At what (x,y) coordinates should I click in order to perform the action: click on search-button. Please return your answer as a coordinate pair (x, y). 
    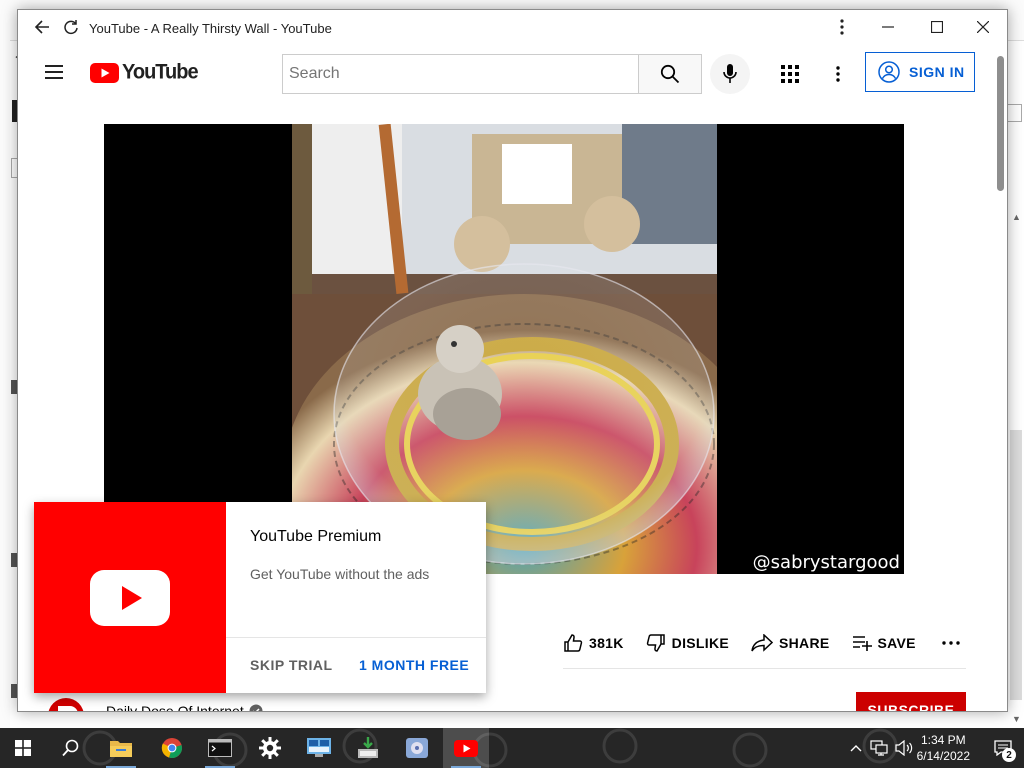
    Looking at the image, I should click on (670, 74).